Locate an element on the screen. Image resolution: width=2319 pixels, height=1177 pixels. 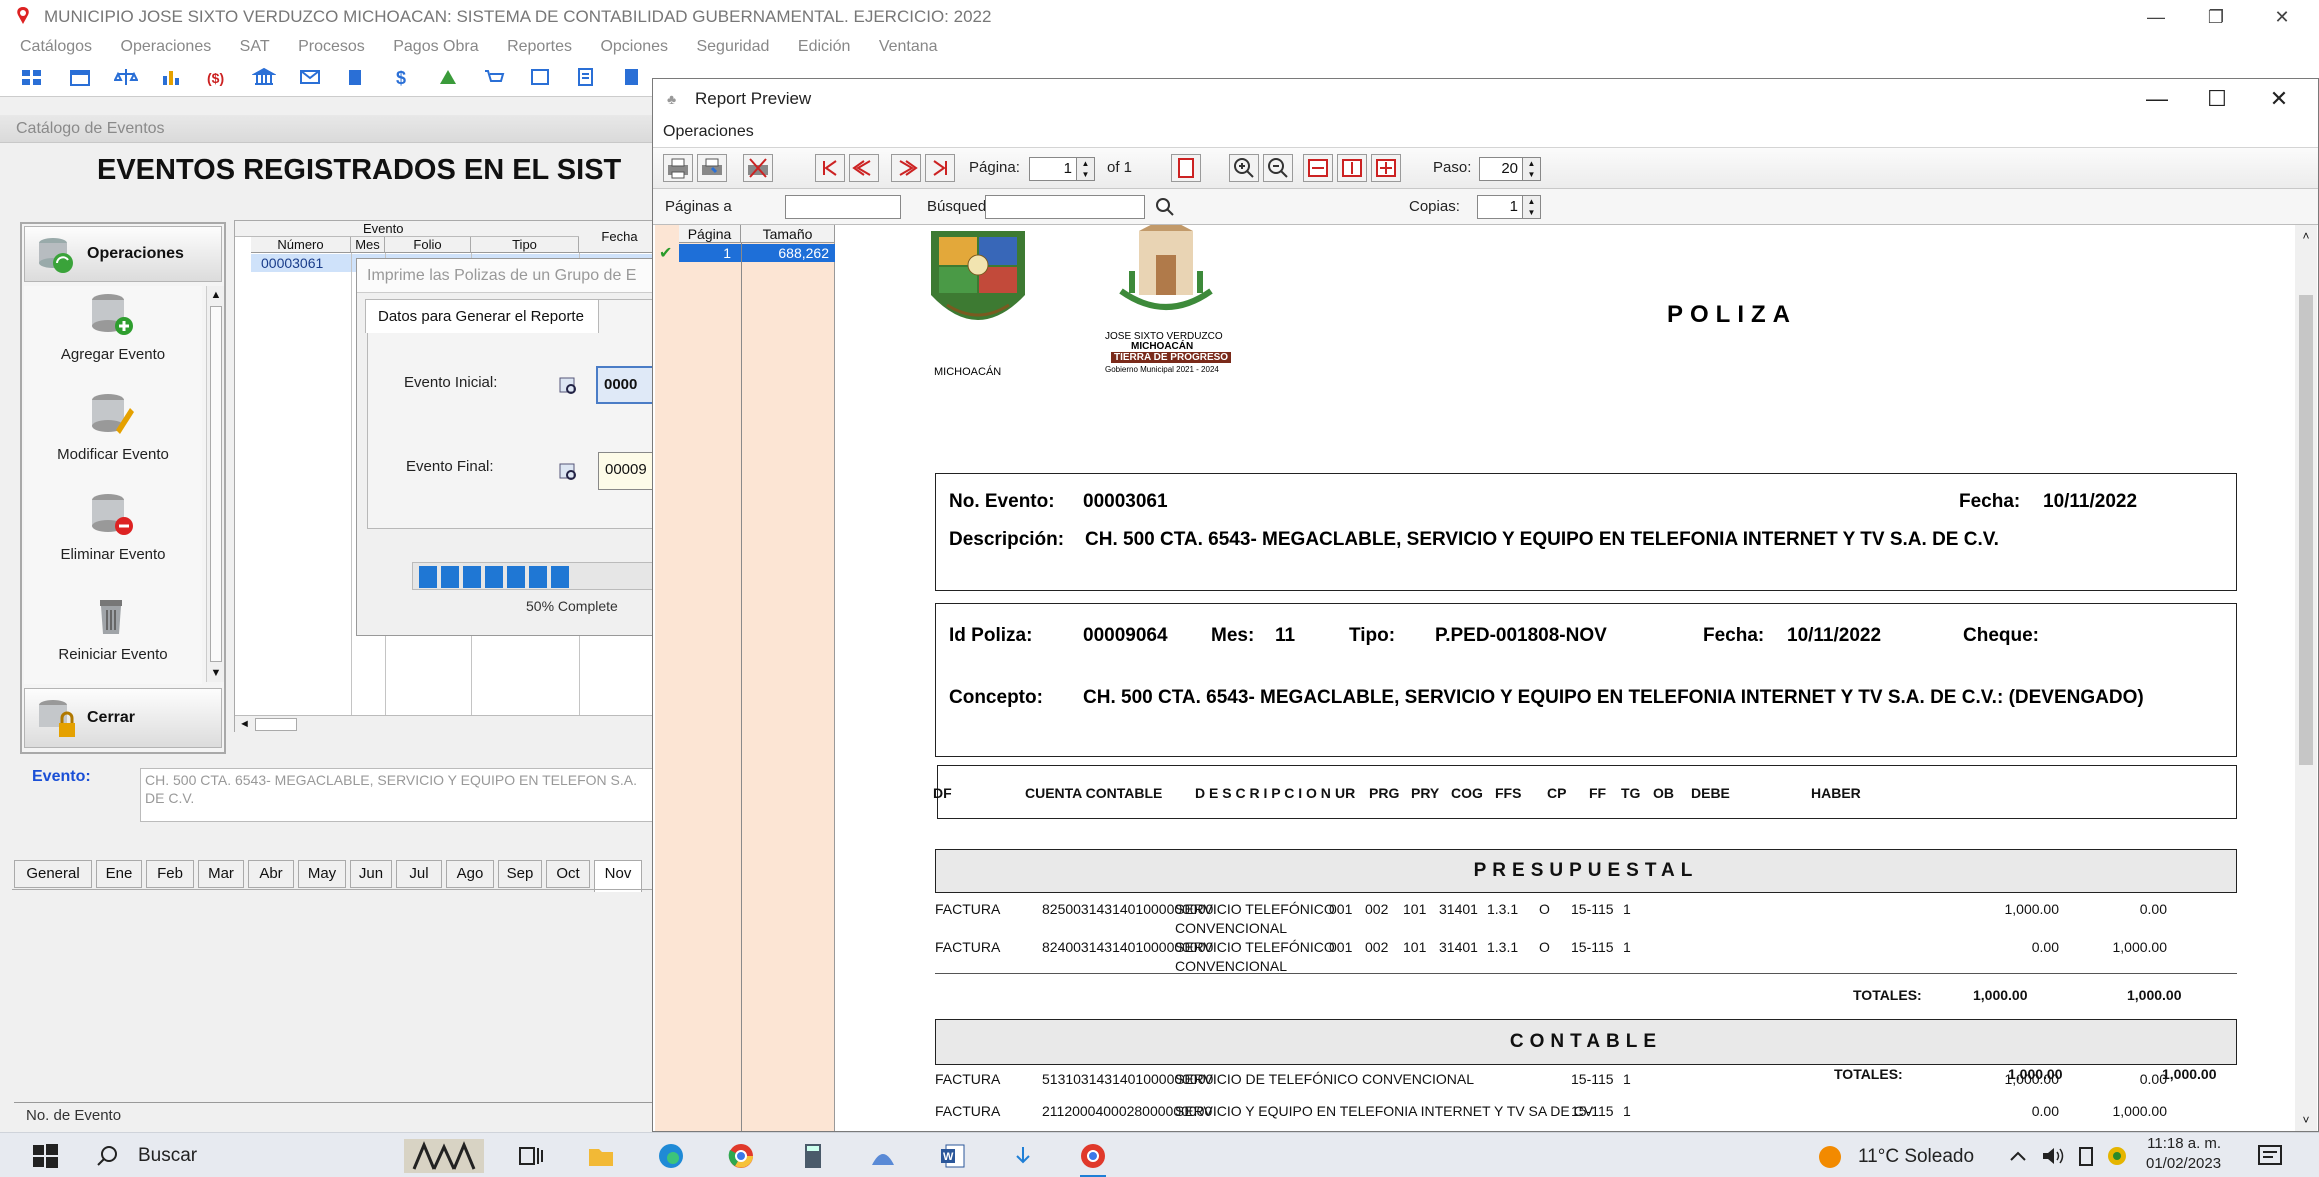
tab-month-jul: Jul is located at coordinates (419, 874).